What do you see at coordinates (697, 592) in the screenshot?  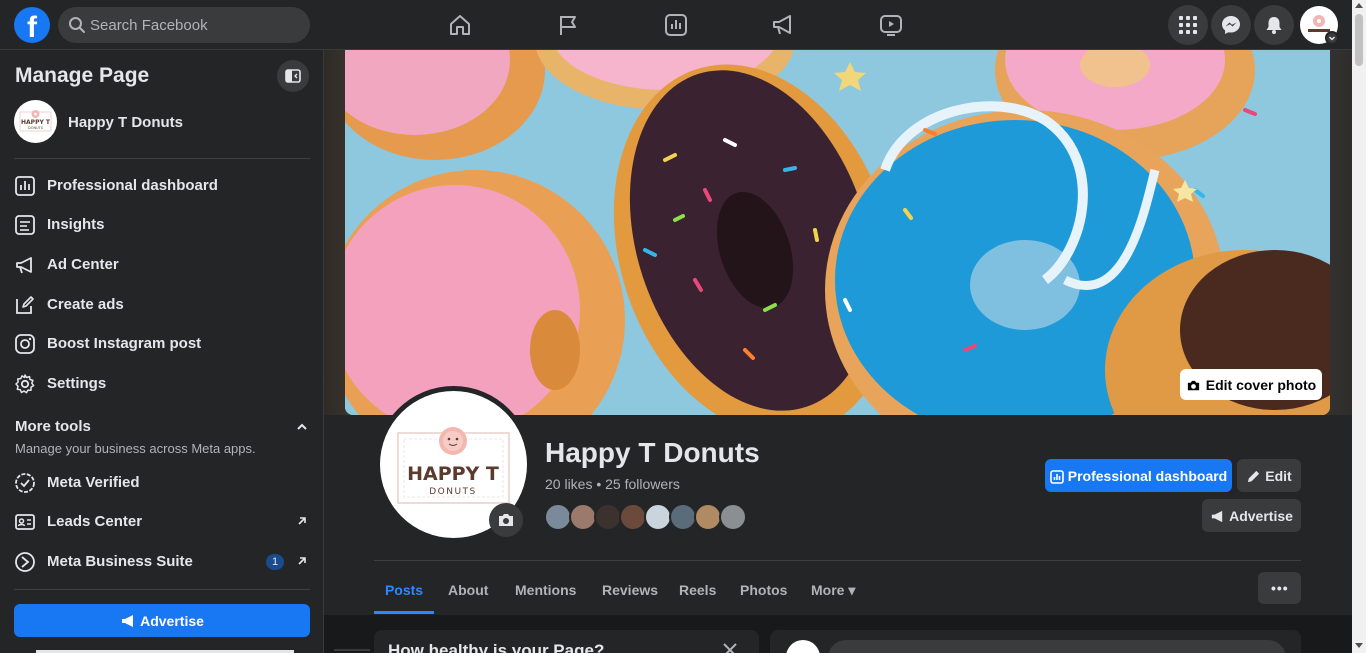 I see `tab-reels: Reels` at bounding box center [697, 592].